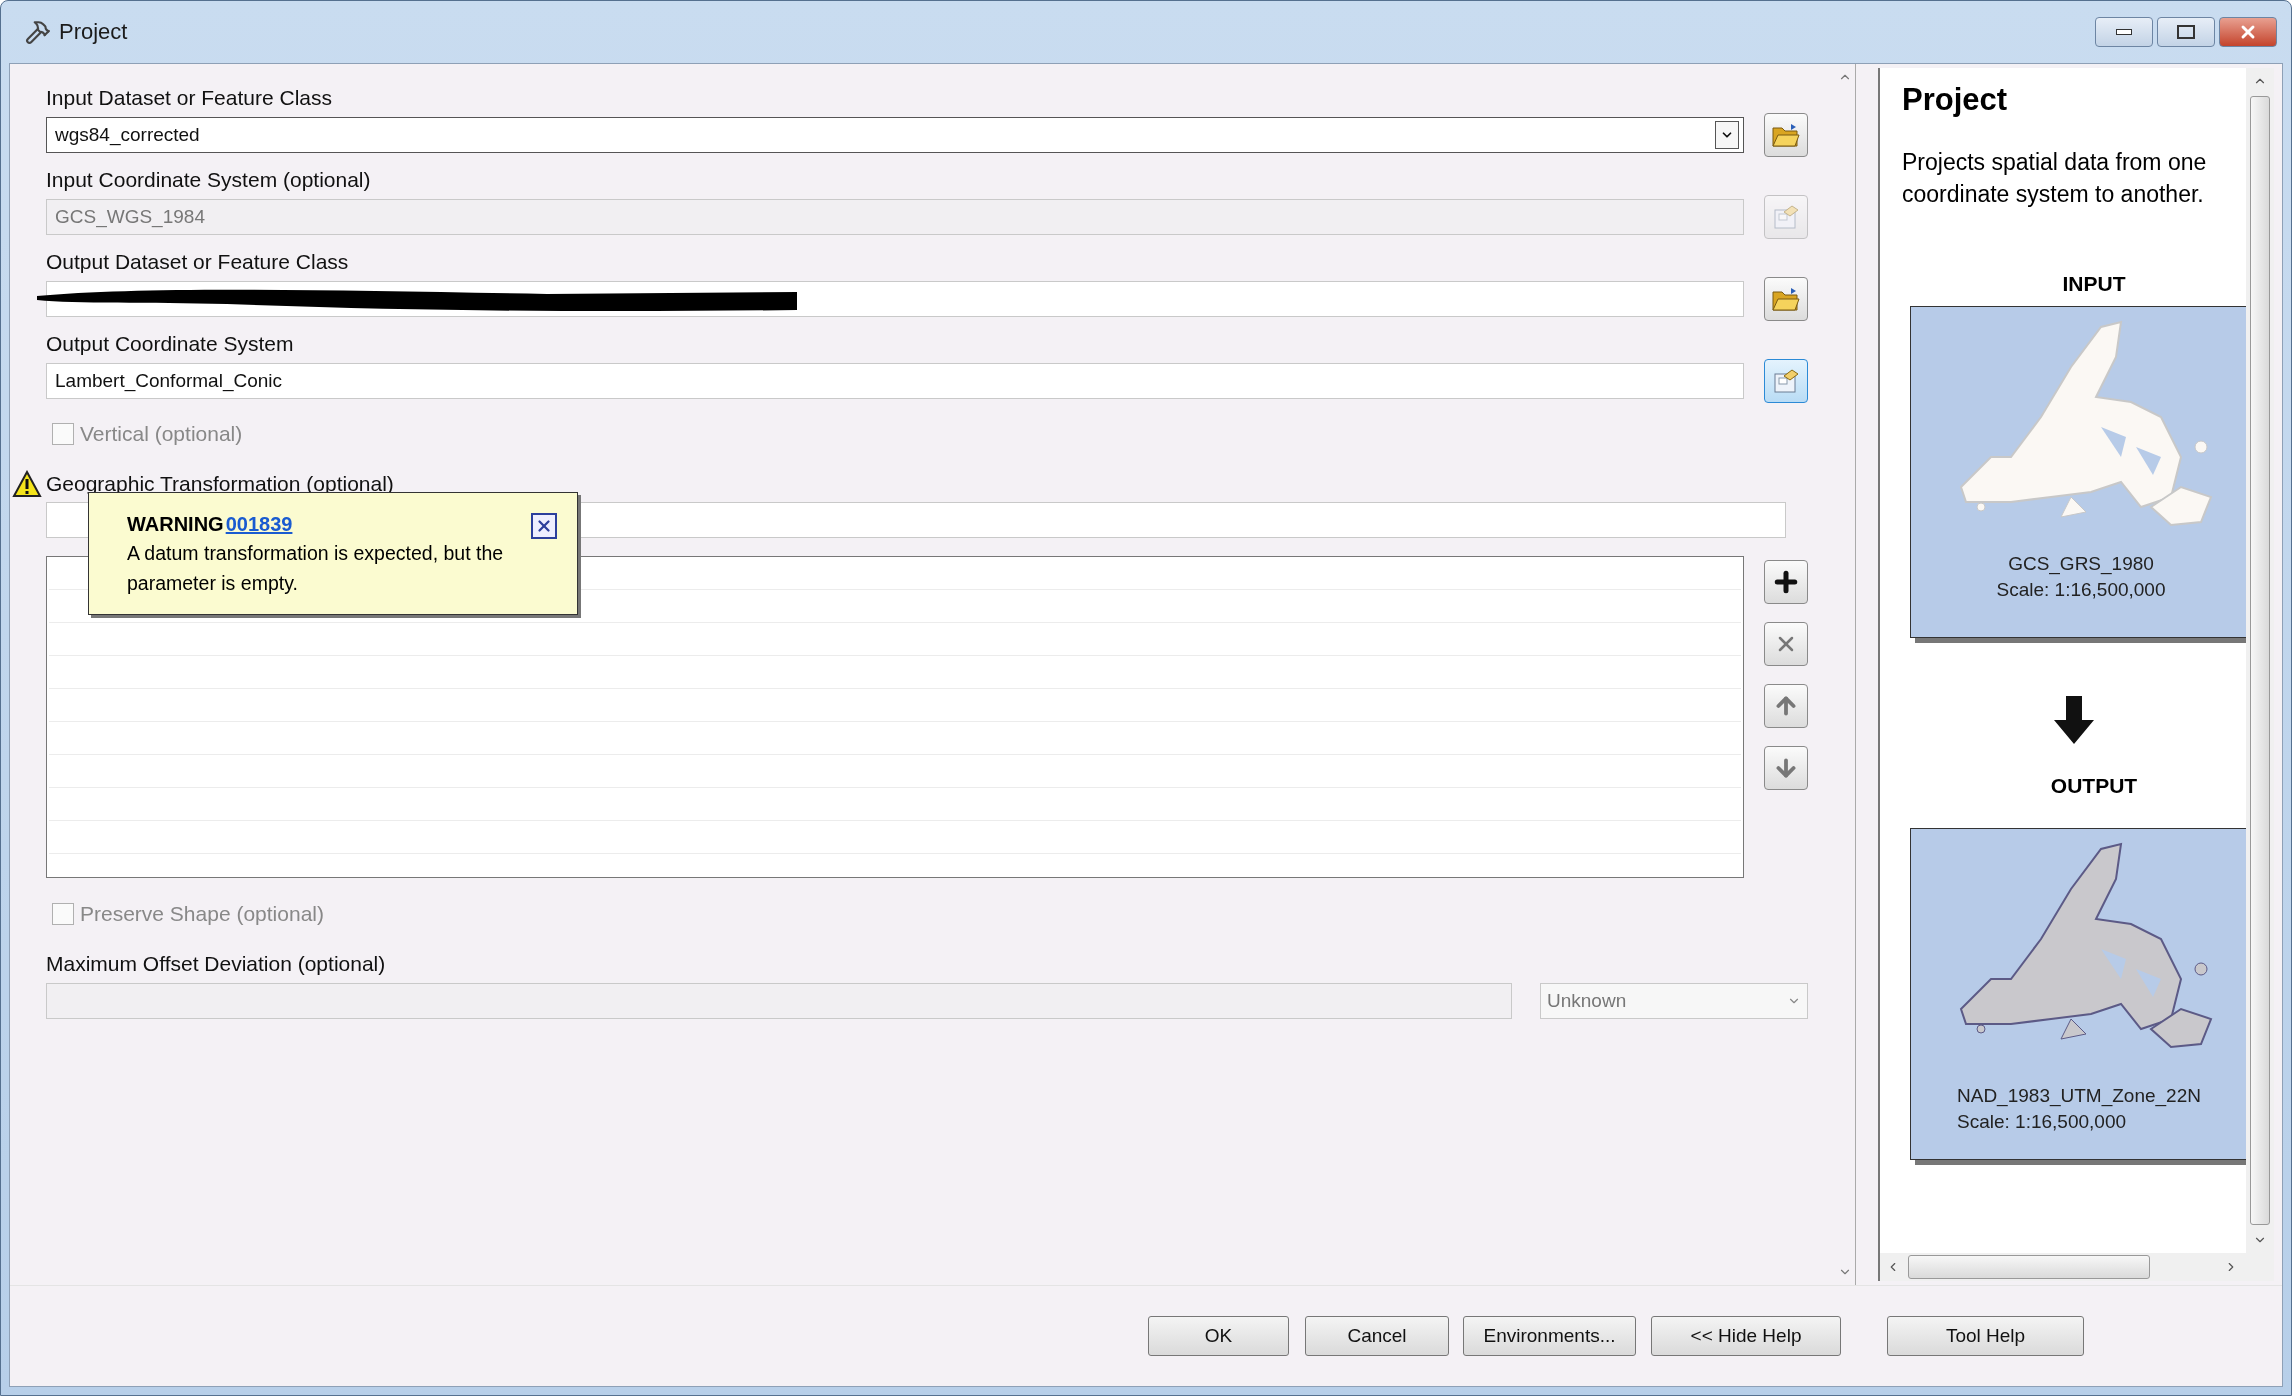 The image size is (2292, 1396). What do you see at coordinates (259, 524) in the screenshot?
I see `warning-code-link: 001839` at bounding box center [259, 524].